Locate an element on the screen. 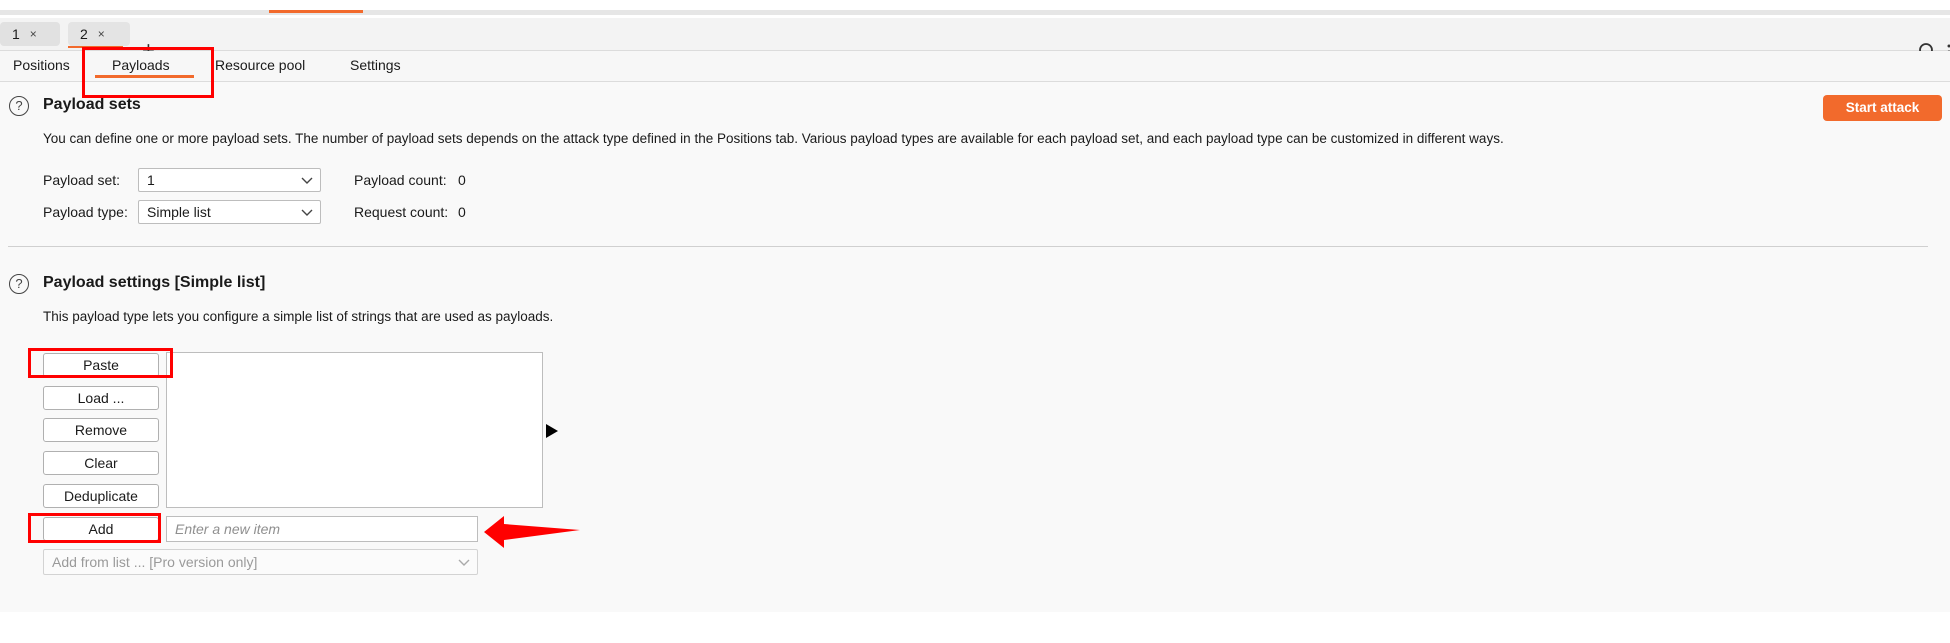 Image resolution: width=1950 pixels, height=643 pixels. add-from-list-select: Add from list ... [Pro version only] is located at coordinates (260, 562).